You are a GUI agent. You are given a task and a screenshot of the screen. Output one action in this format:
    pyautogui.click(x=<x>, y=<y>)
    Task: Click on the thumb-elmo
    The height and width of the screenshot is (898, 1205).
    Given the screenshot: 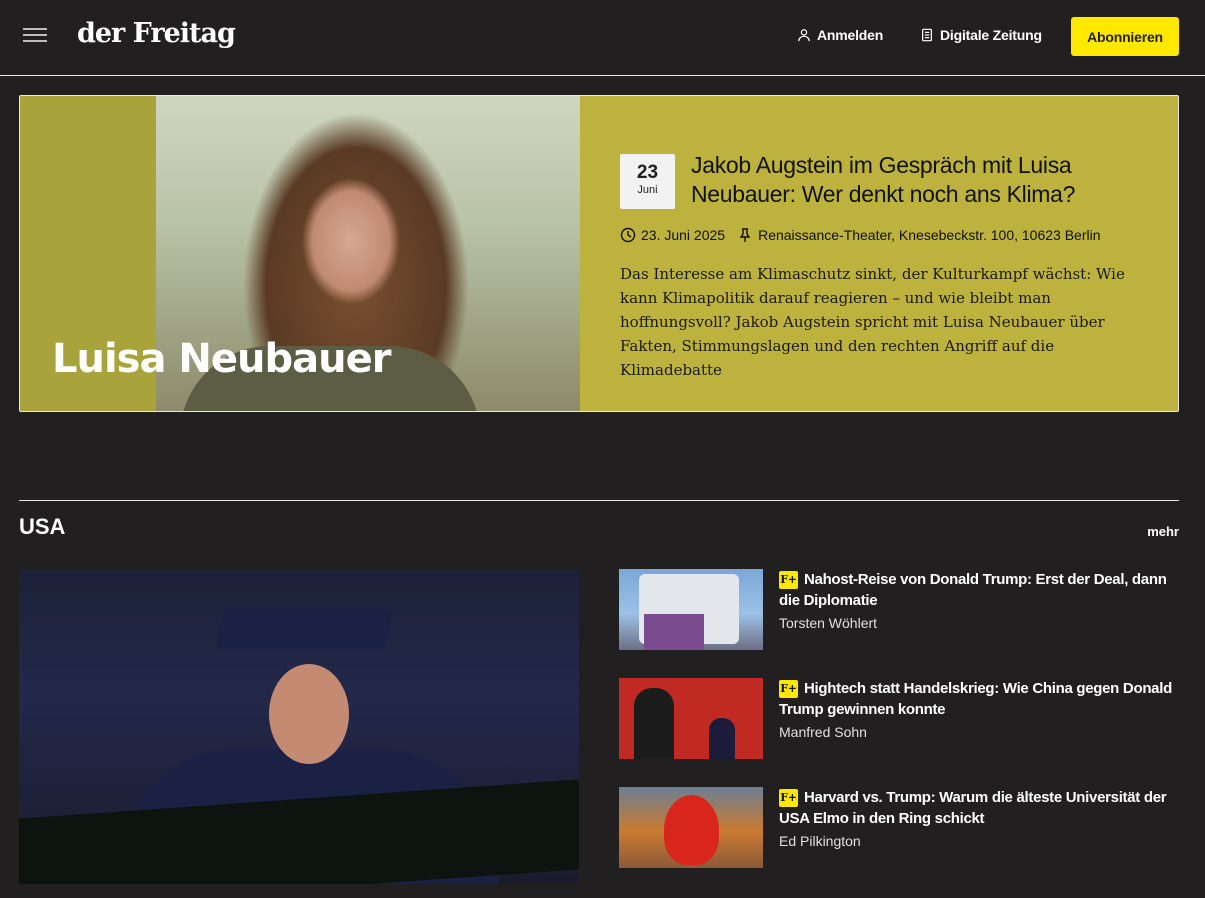 What is the action you would take?
    pyautogui.click(x=691, y=830)
    